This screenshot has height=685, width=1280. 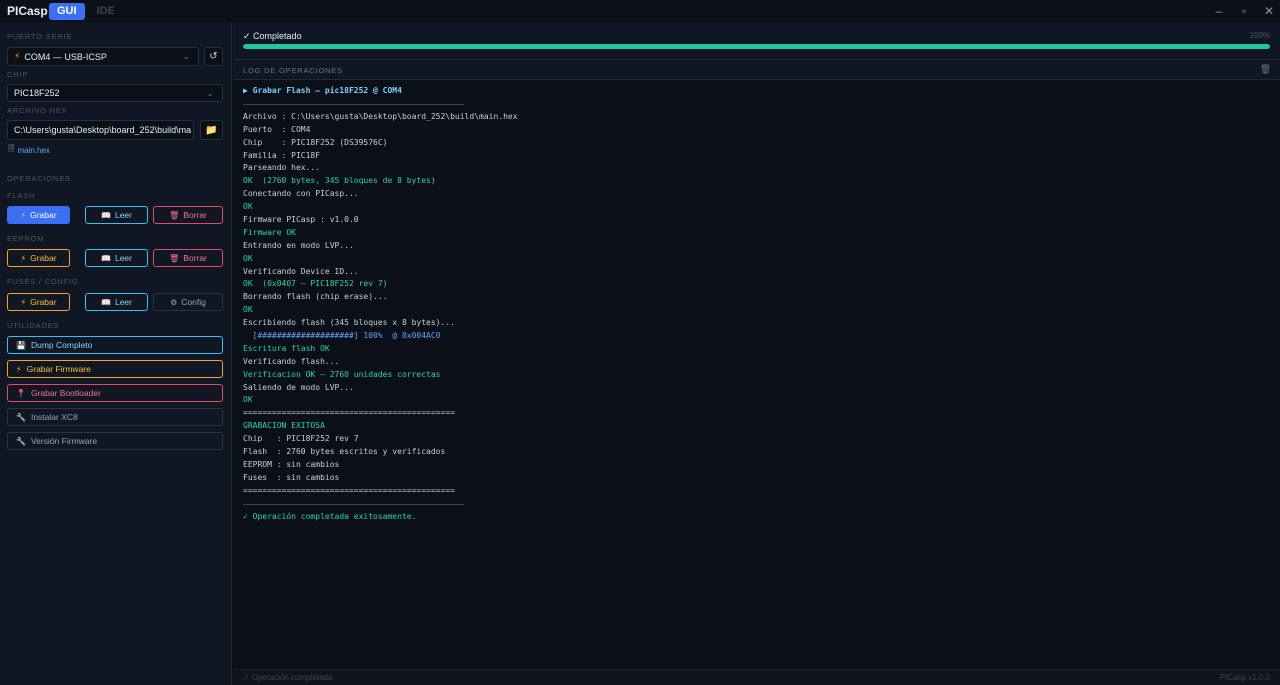 What do you see at coordinates (342, 336) in the screenshot?
I see `log-line: [####################] 100% @ 0x004AC0` at bounding box center [342, 336].